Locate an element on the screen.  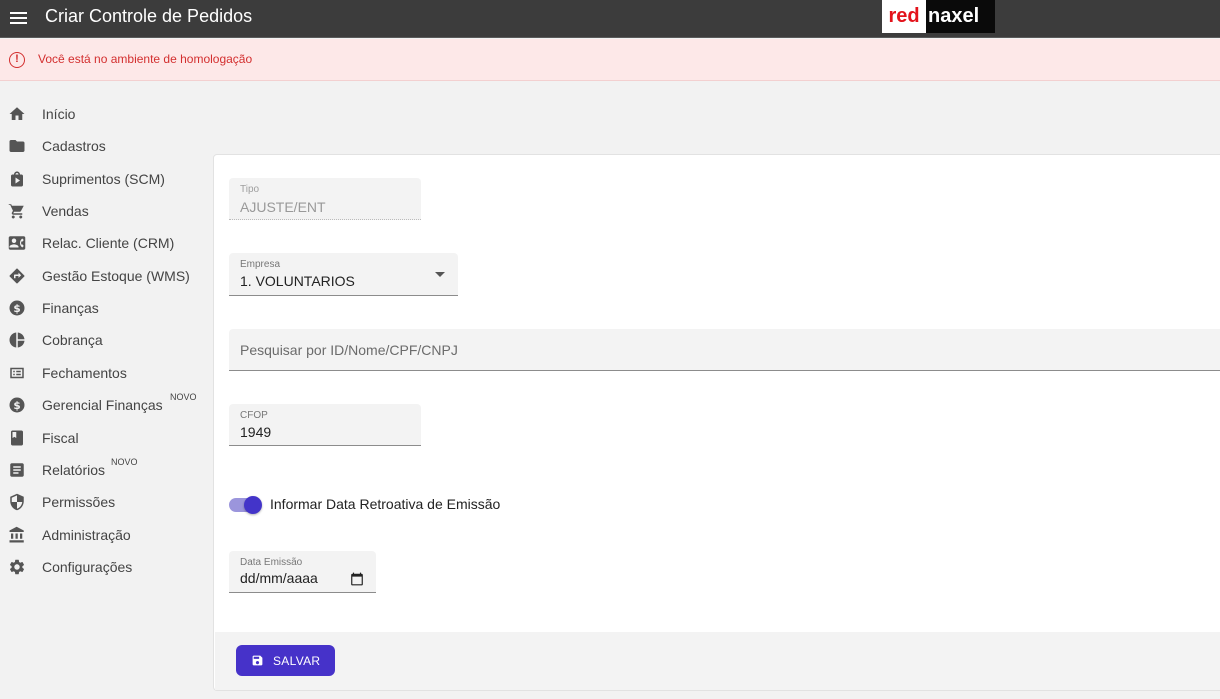
page-title: Criar Controle de Pedidos is located at coordinates (149, 16).